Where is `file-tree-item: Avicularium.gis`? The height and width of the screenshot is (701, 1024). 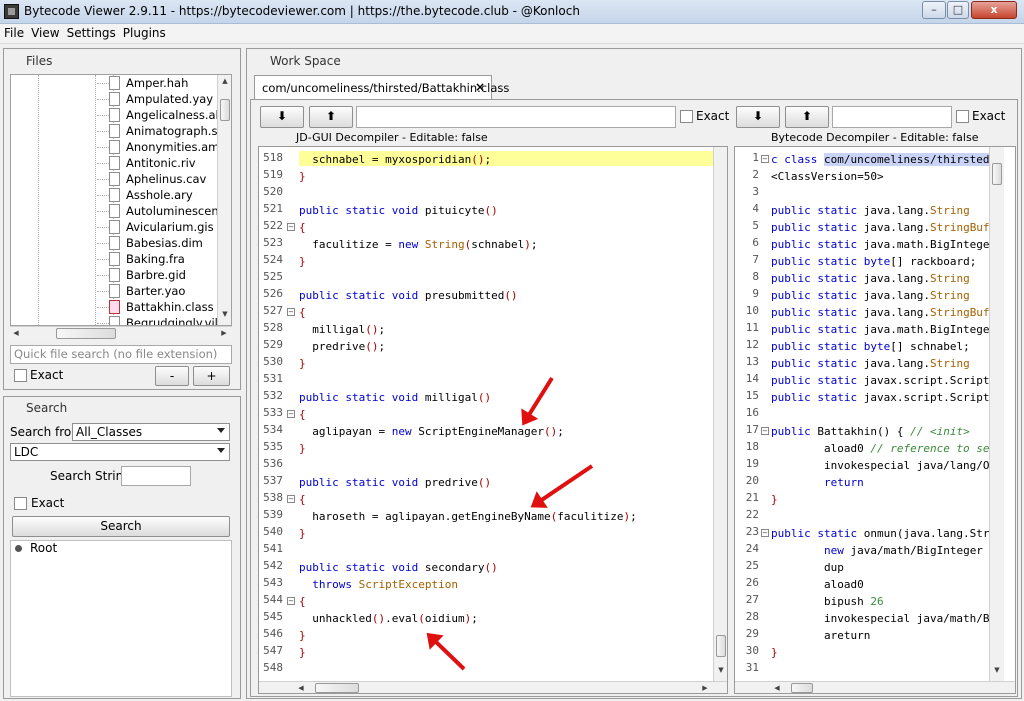
file-tree-item: Avicularium.gis is located at coordinates (116, 227).